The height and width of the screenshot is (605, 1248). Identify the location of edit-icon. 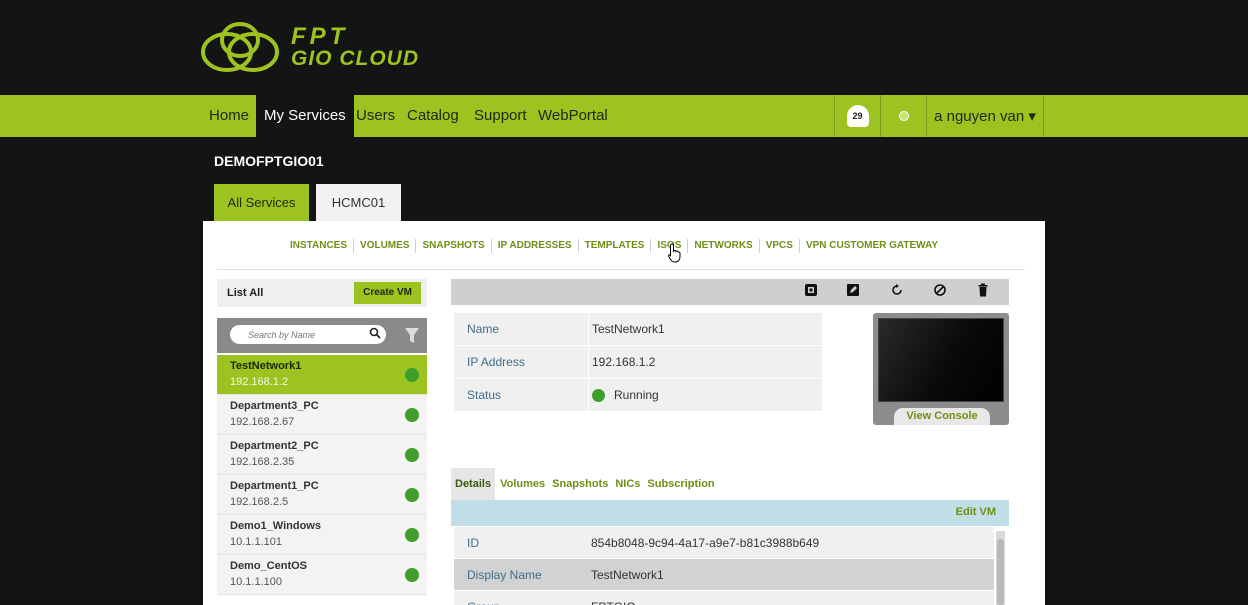
(853, 292).